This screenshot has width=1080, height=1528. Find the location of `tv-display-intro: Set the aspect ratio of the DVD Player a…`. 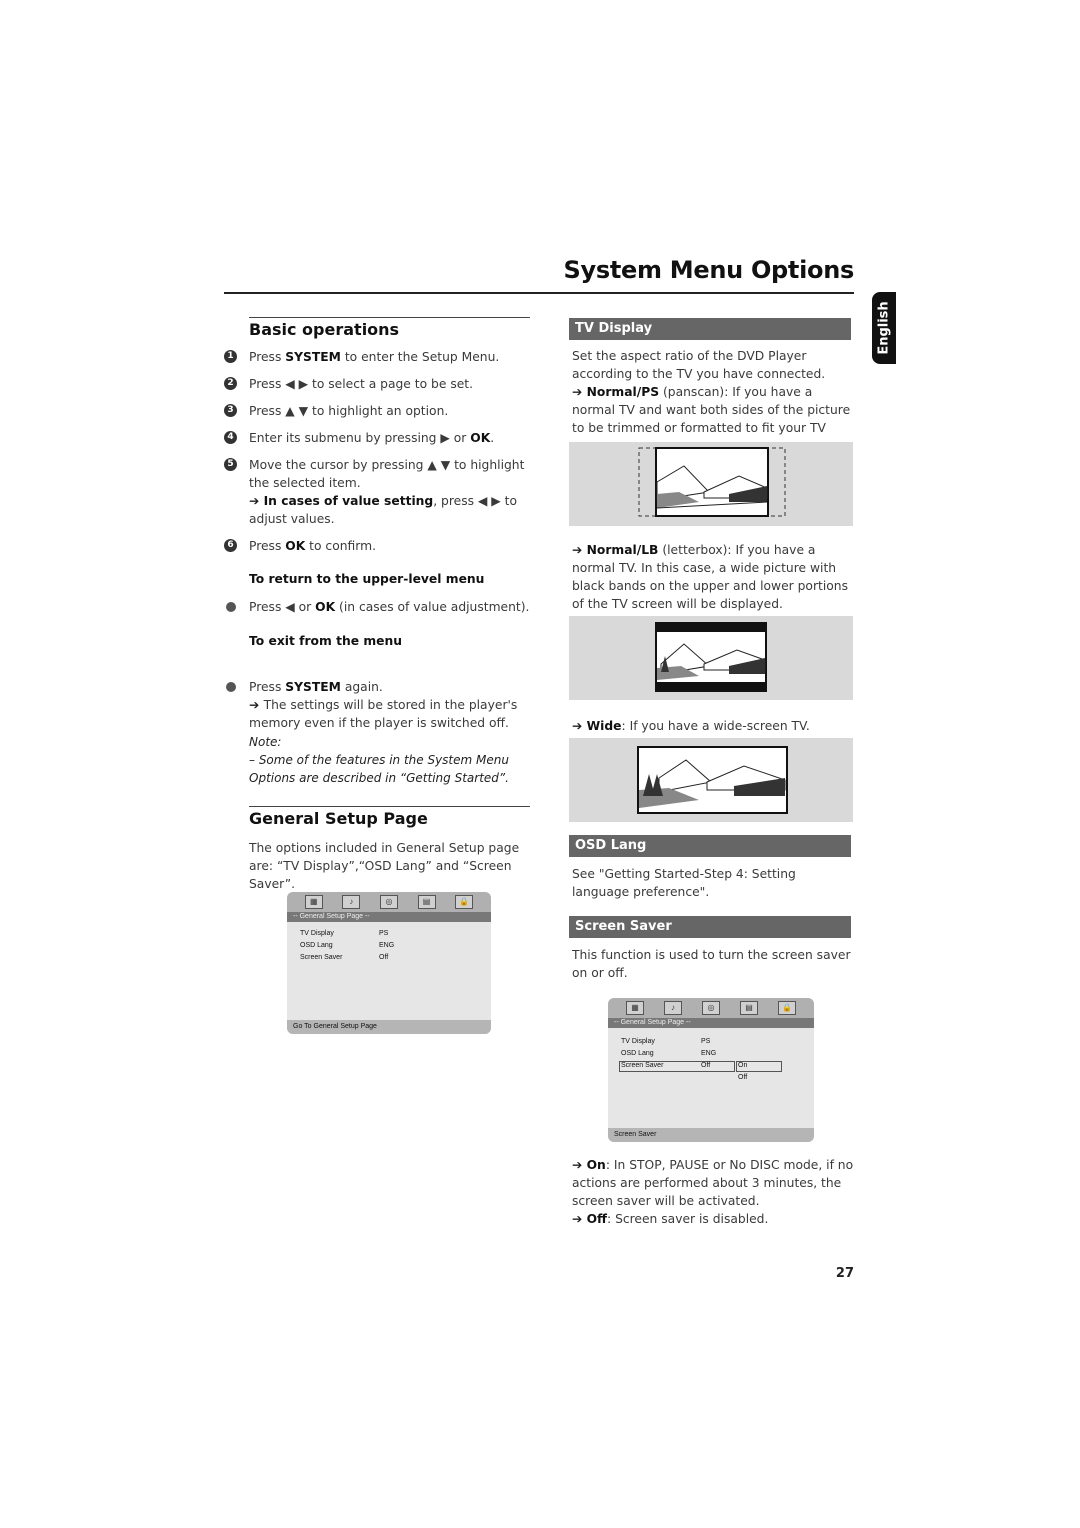

tv-display-intro: Set the aspect ratio of the DVD Player a… is located at coordinates (699, 365).